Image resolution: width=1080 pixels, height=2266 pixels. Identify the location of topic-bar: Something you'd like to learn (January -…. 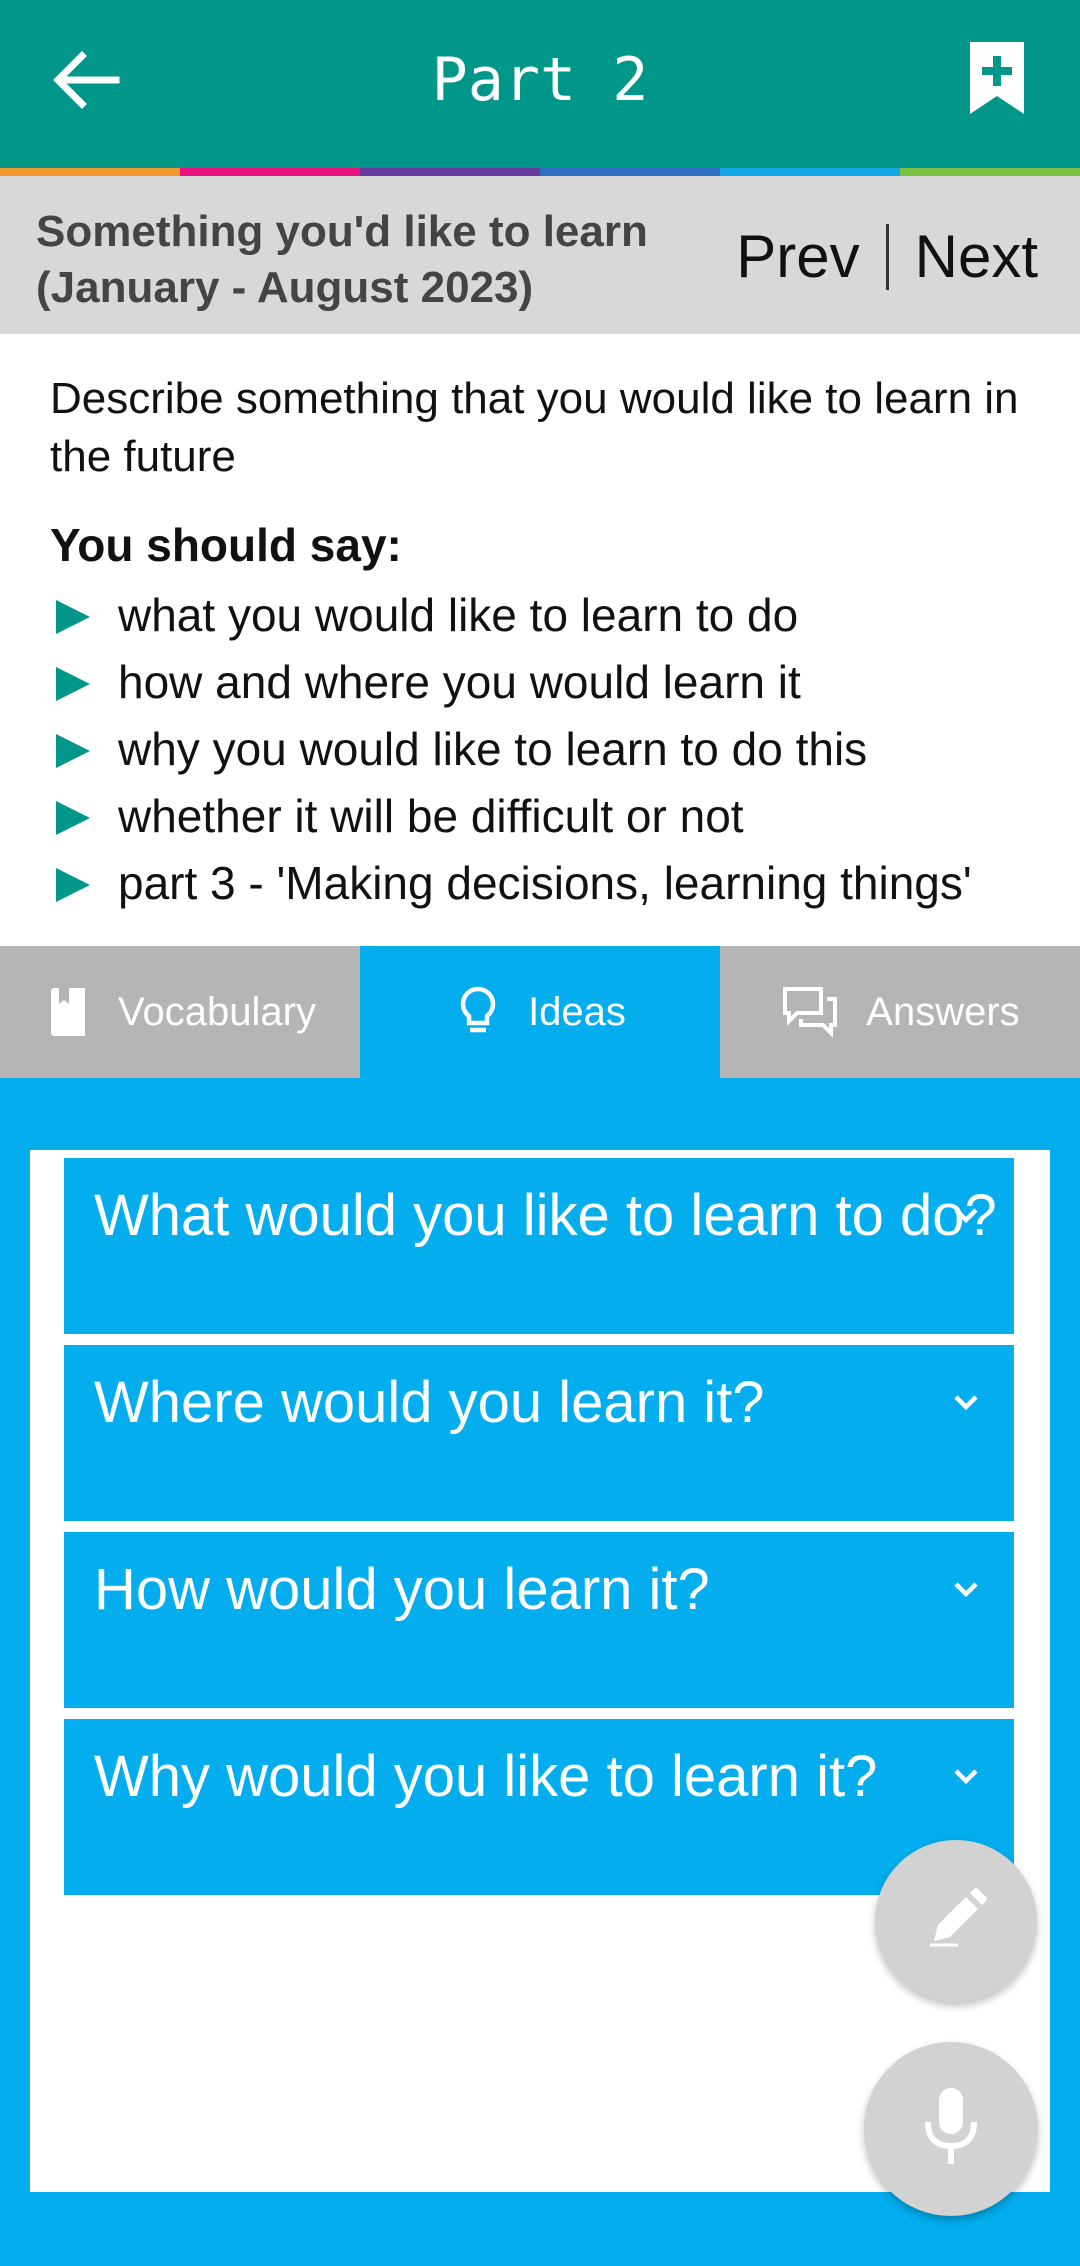
(540, 255).